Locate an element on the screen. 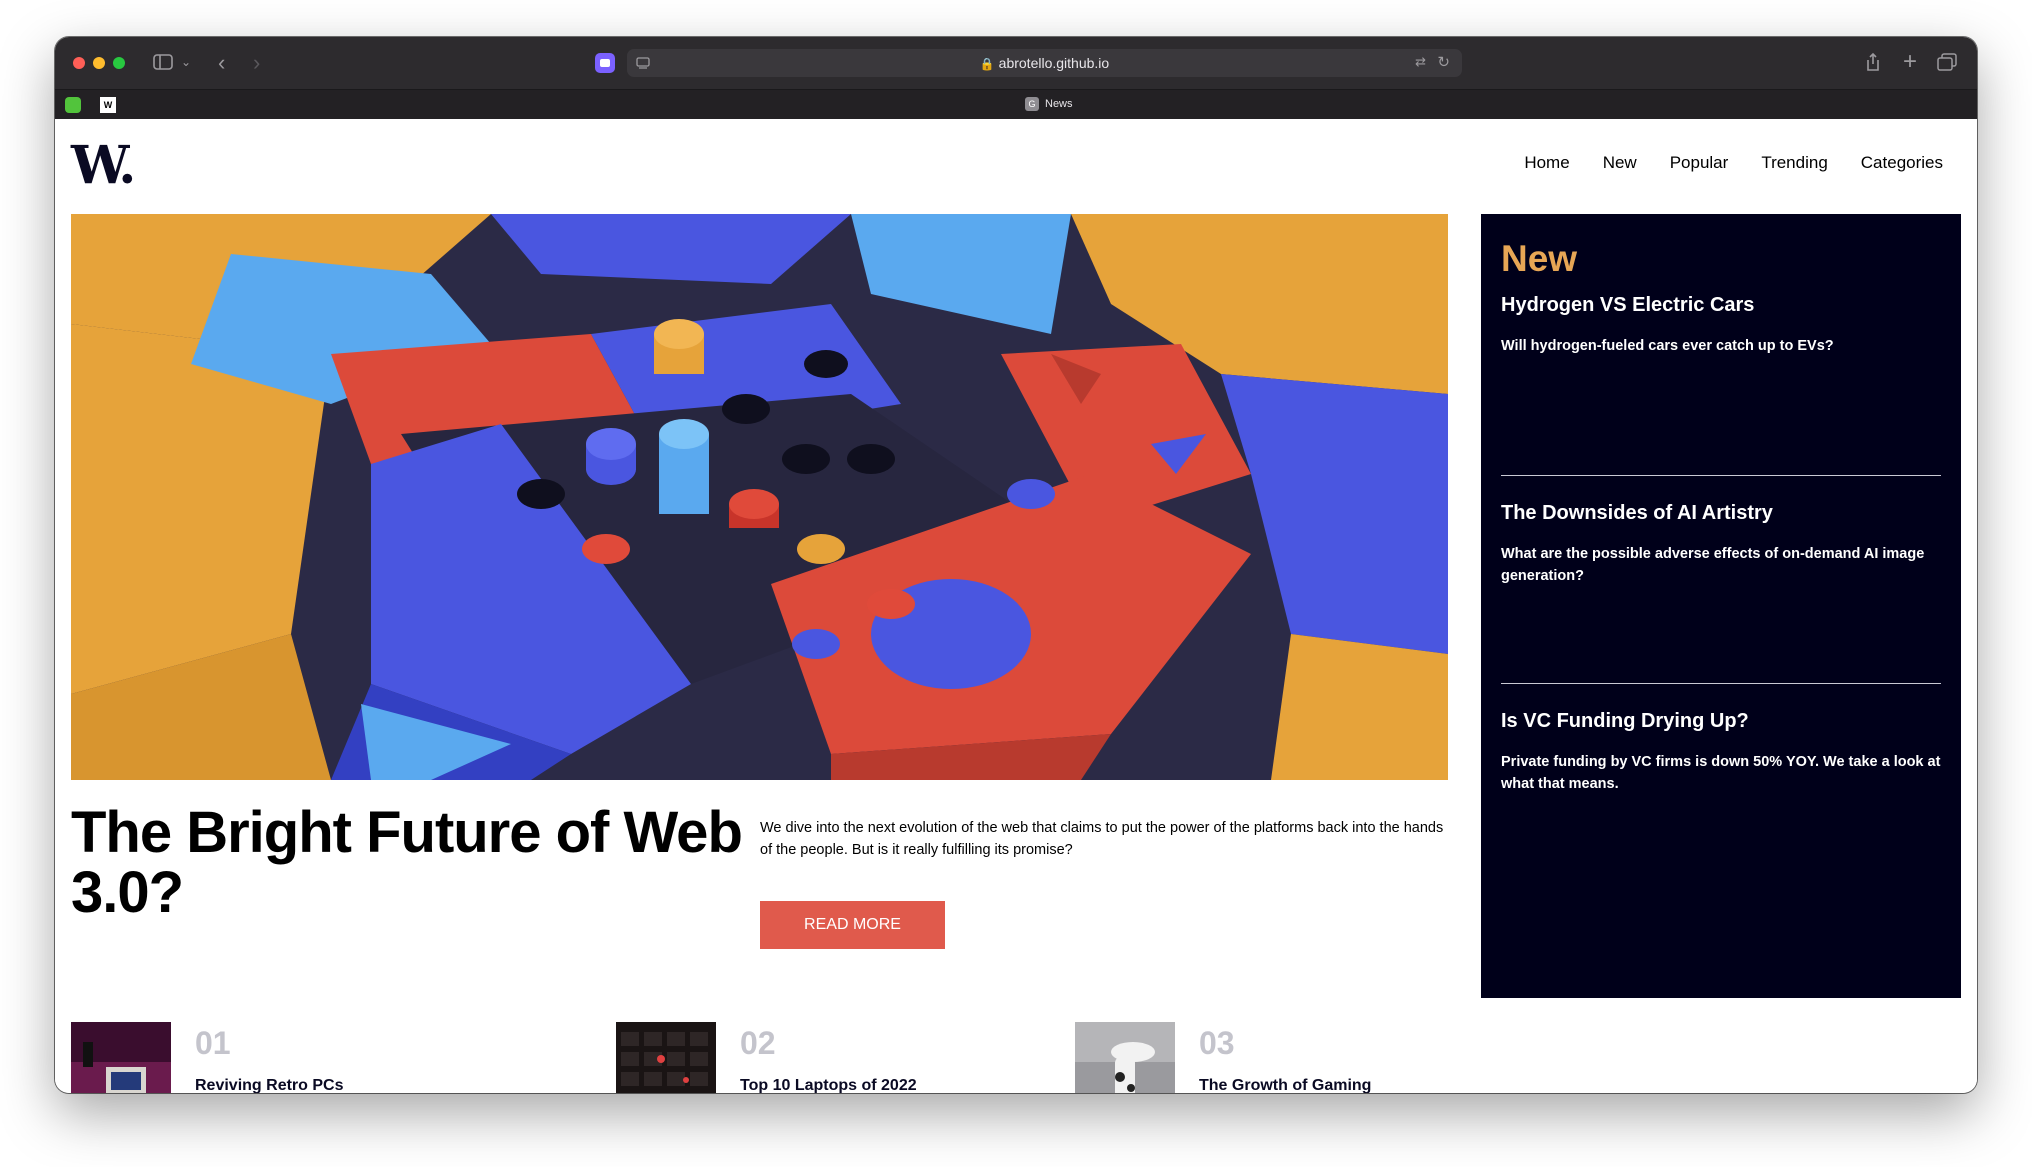  url-label: abrotello.github.io is located at coordinates (1054, 63).